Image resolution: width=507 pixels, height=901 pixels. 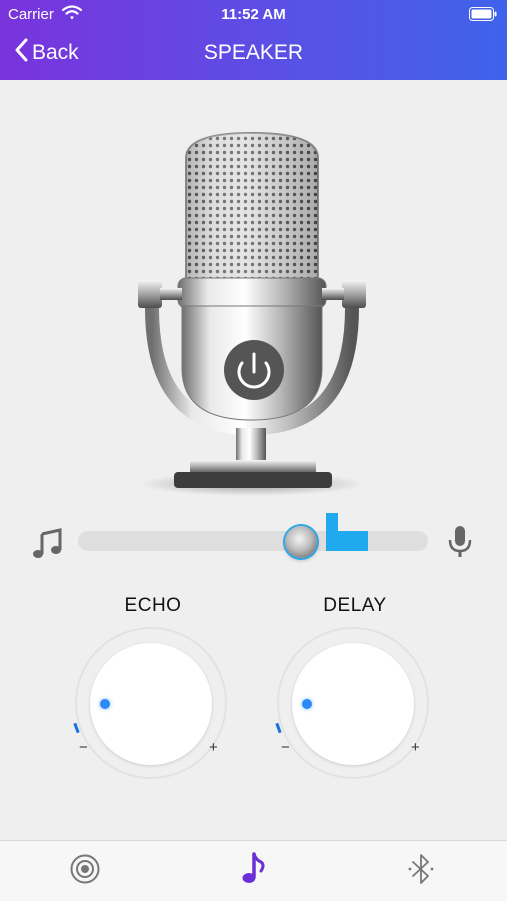 What do you see at coordinates (83, 747) in the screenshot?
I see `echo-minus-label: −` at bounding box center [83, 747].